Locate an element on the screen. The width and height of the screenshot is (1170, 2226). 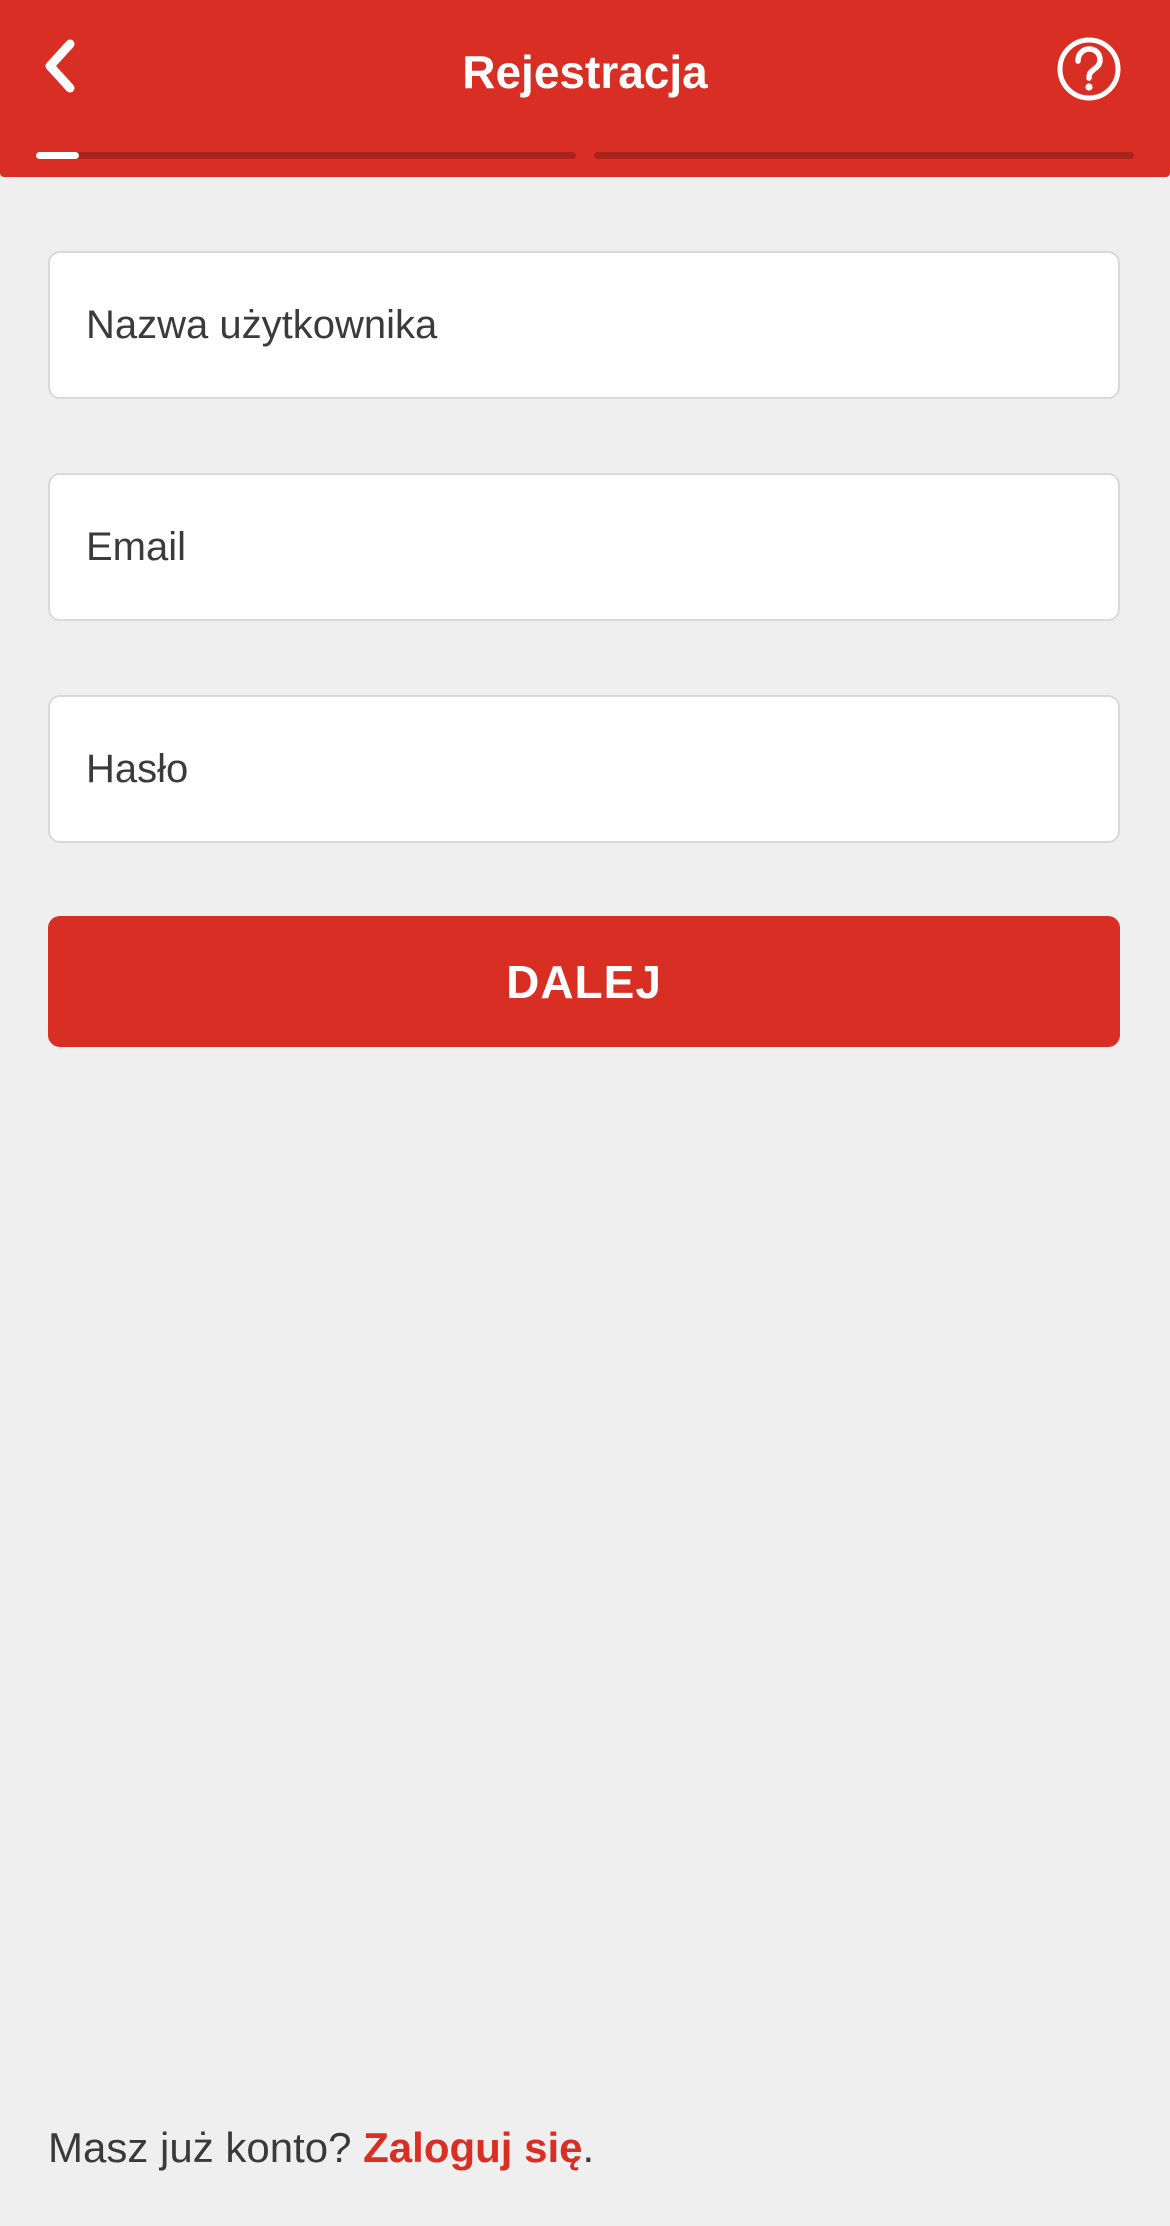
page-title: Rejestracja is located at coordinates (585, 72).